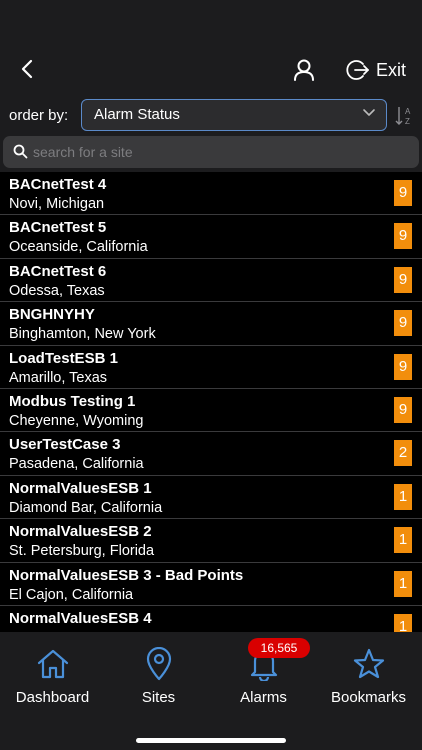 The height and width of the screenshot is (750, 422). I want to click on search-icon, so click(20, 151).